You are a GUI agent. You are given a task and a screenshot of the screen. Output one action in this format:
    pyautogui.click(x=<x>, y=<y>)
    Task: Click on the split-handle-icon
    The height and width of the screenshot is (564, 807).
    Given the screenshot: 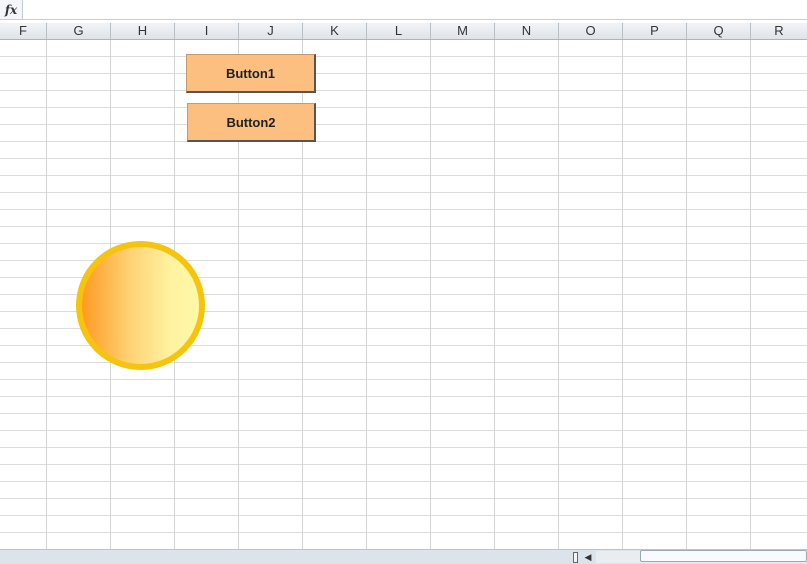 What is the action you would take?
    pyautogui.click(x=575, y=557)
    